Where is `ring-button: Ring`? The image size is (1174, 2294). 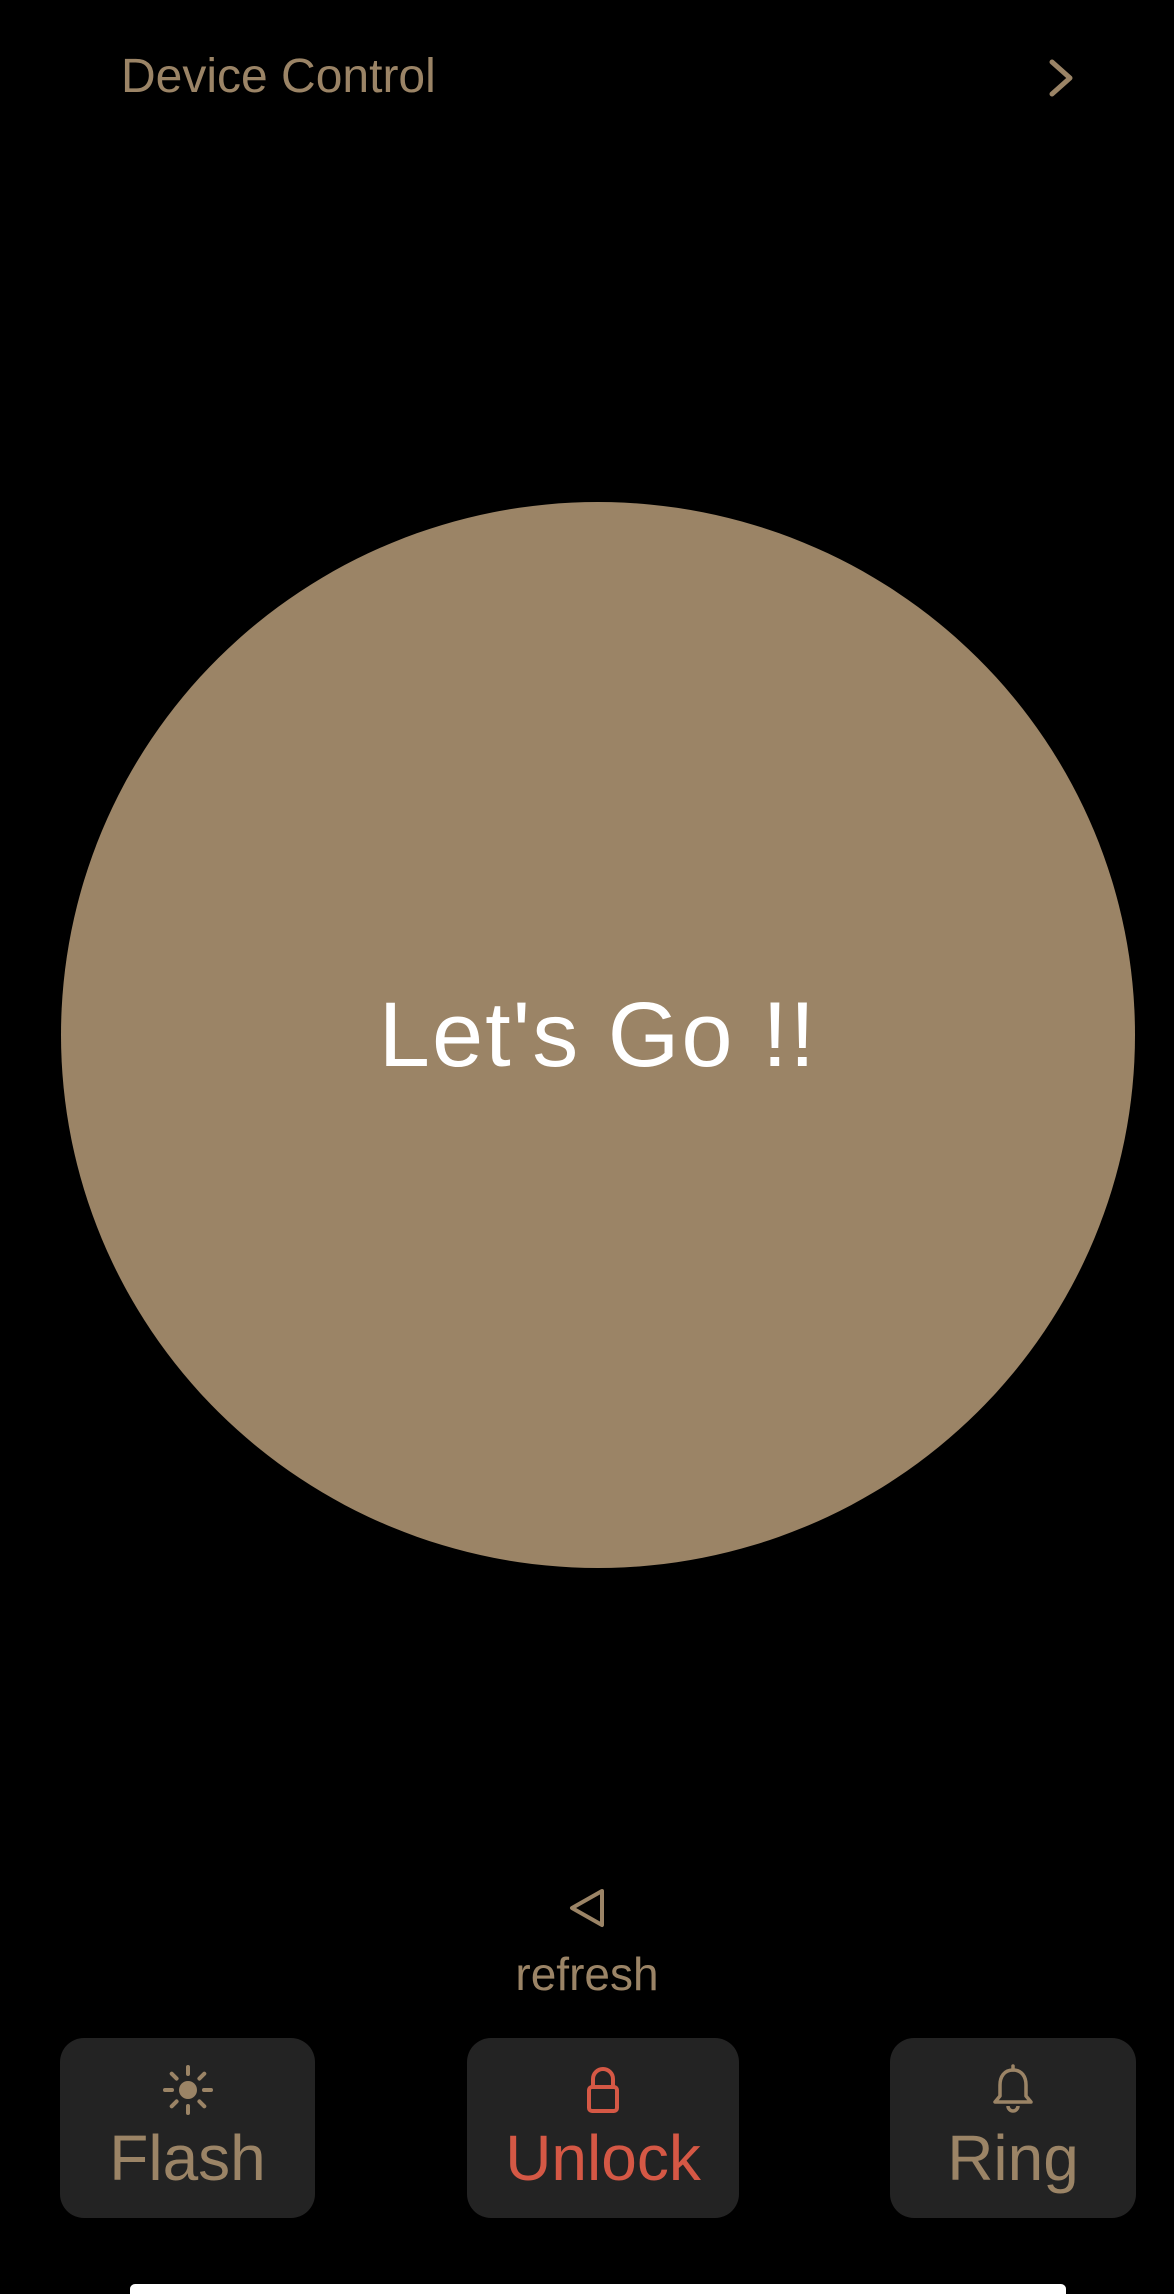
ring-button: Ring is located at coordinates (1013, 2128).